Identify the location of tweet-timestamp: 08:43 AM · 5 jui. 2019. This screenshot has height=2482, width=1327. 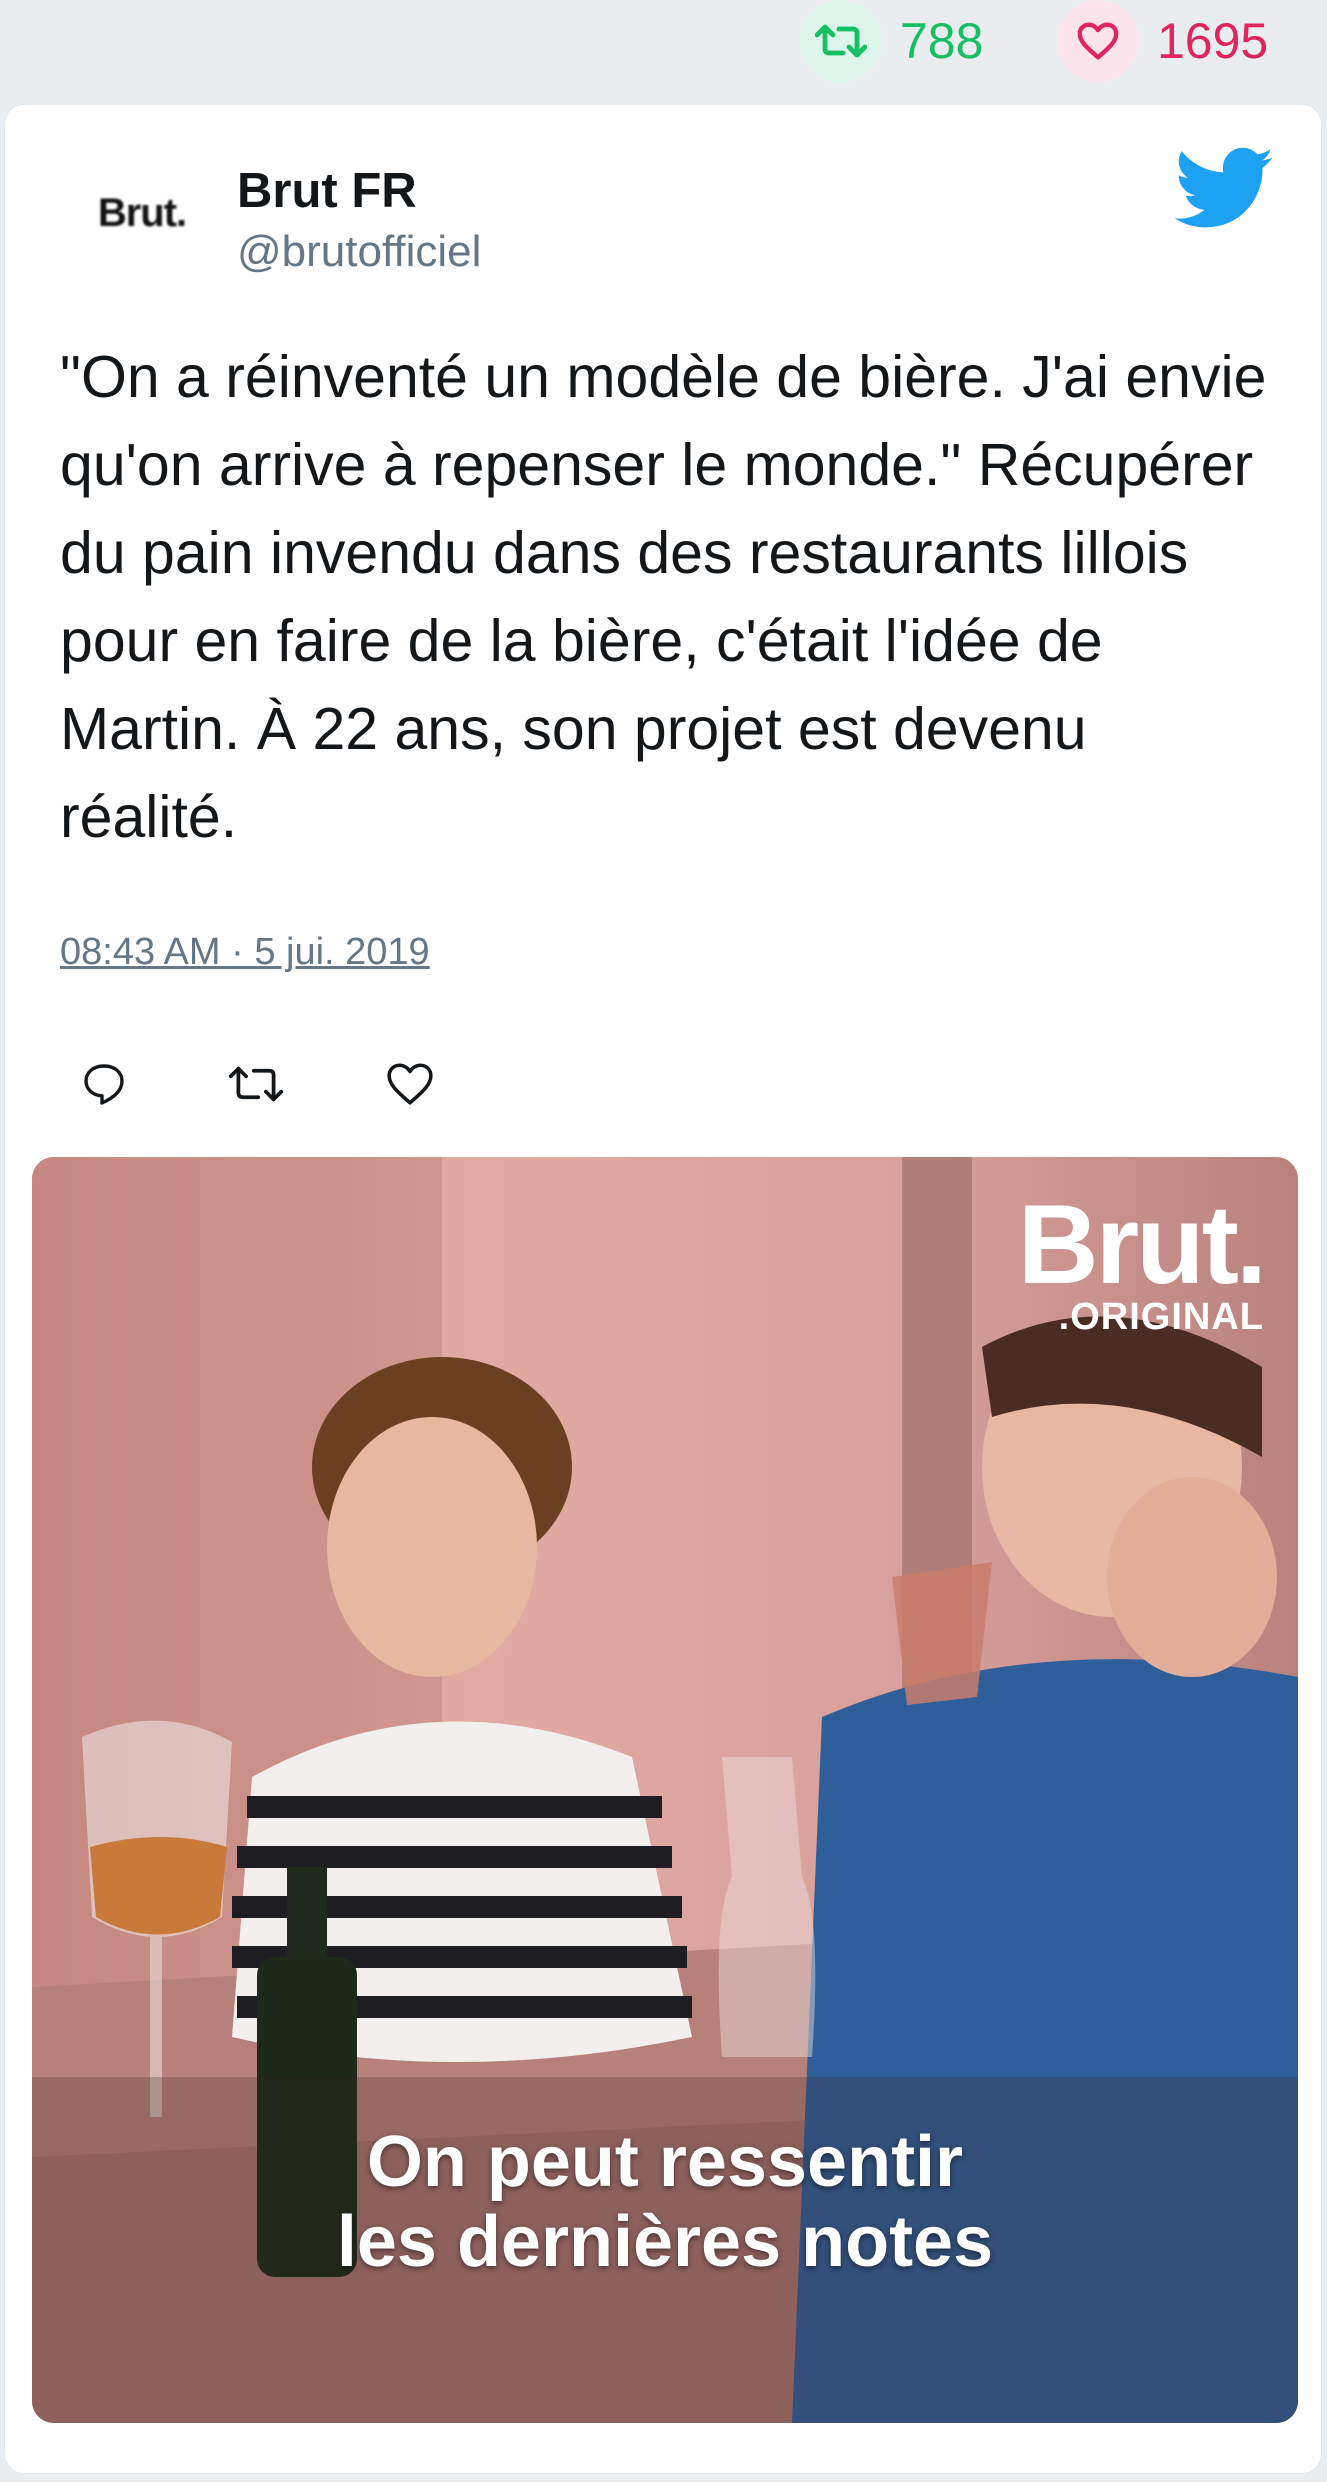
(245, 952).